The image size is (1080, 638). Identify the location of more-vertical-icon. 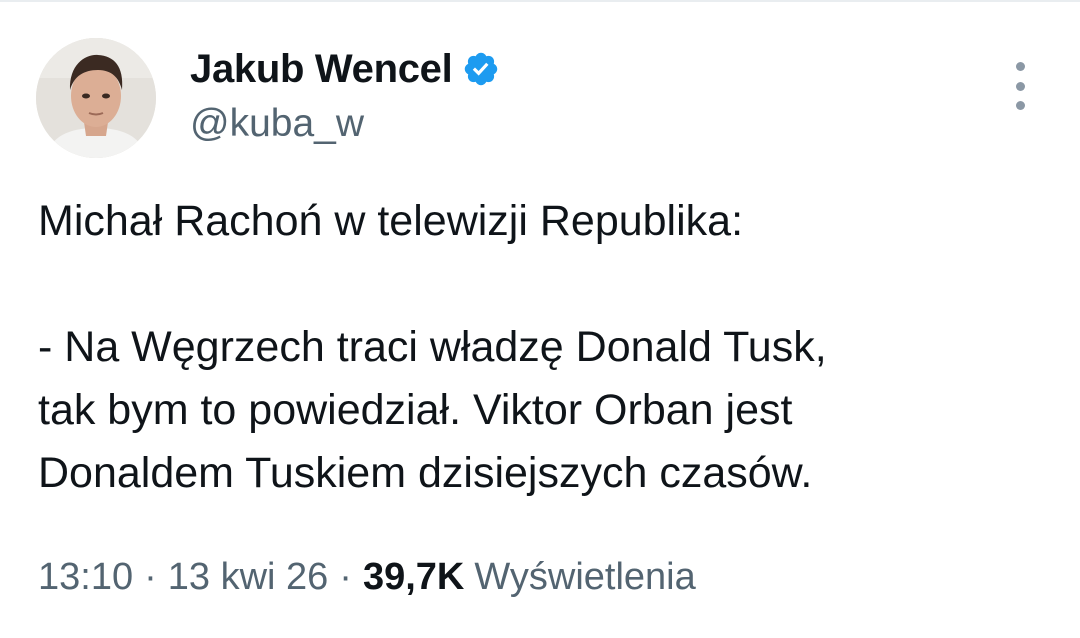
(1020, 86).